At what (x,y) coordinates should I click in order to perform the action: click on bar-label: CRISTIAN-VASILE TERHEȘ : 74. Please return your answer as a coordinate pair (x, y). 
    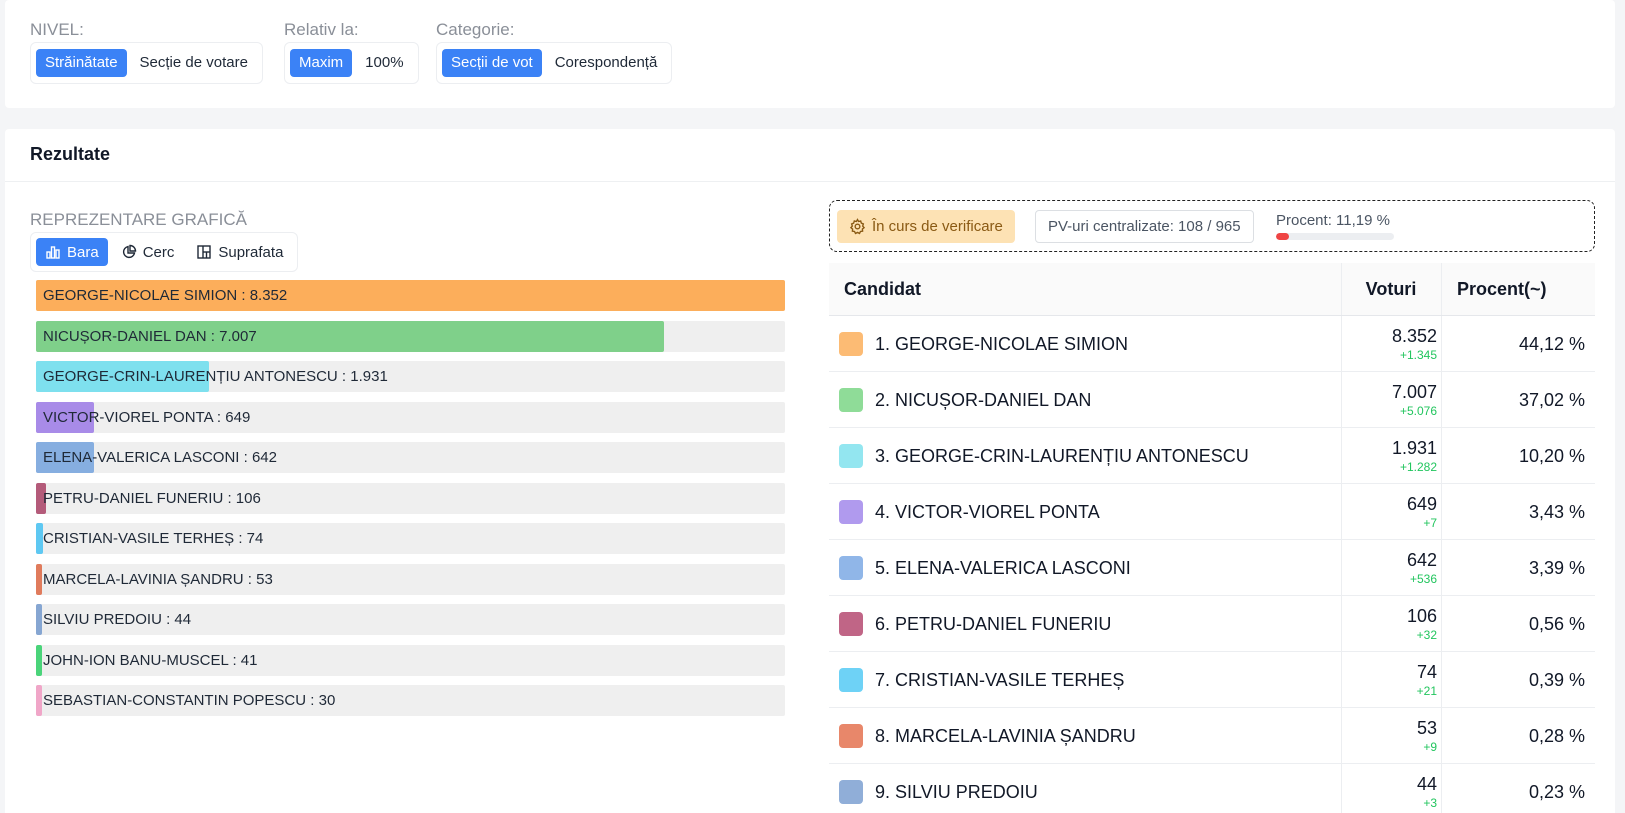
    Looking at the image, I should click on (153, 538).